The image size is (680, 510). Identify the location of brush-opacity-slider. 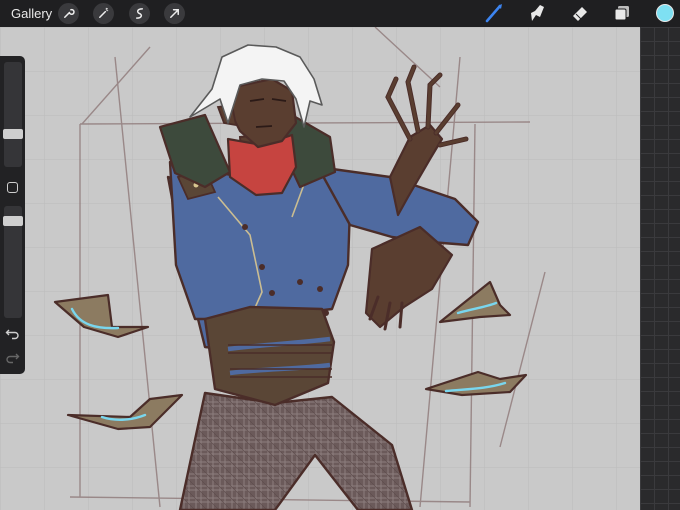
(13, 262).